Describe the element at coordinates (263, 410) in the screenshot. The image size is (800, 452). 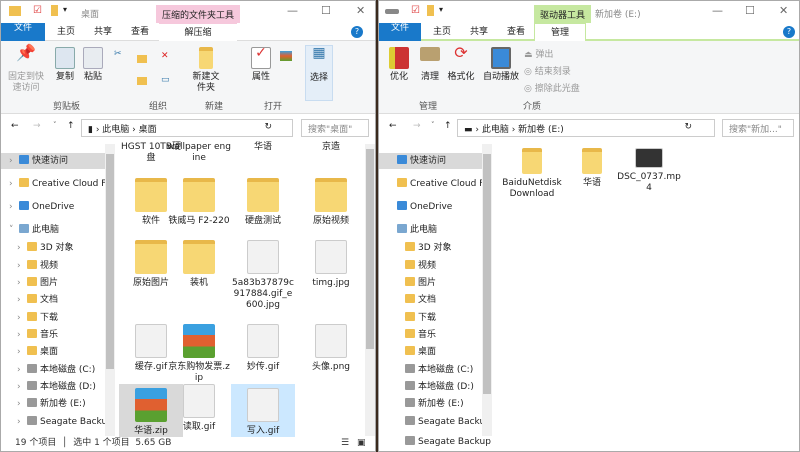
I see `file-item: 写入.gif` at that location.